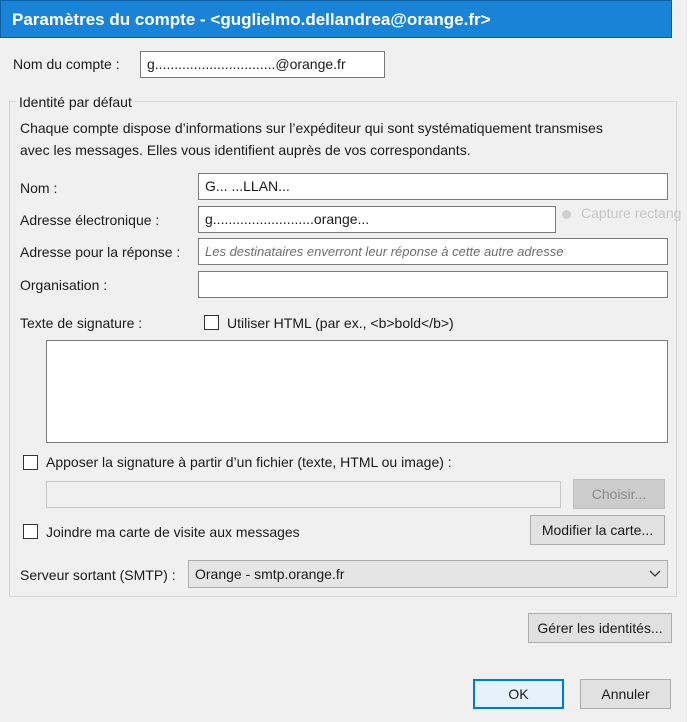  I want to click on use-html-checkbox, so click(211, 322).